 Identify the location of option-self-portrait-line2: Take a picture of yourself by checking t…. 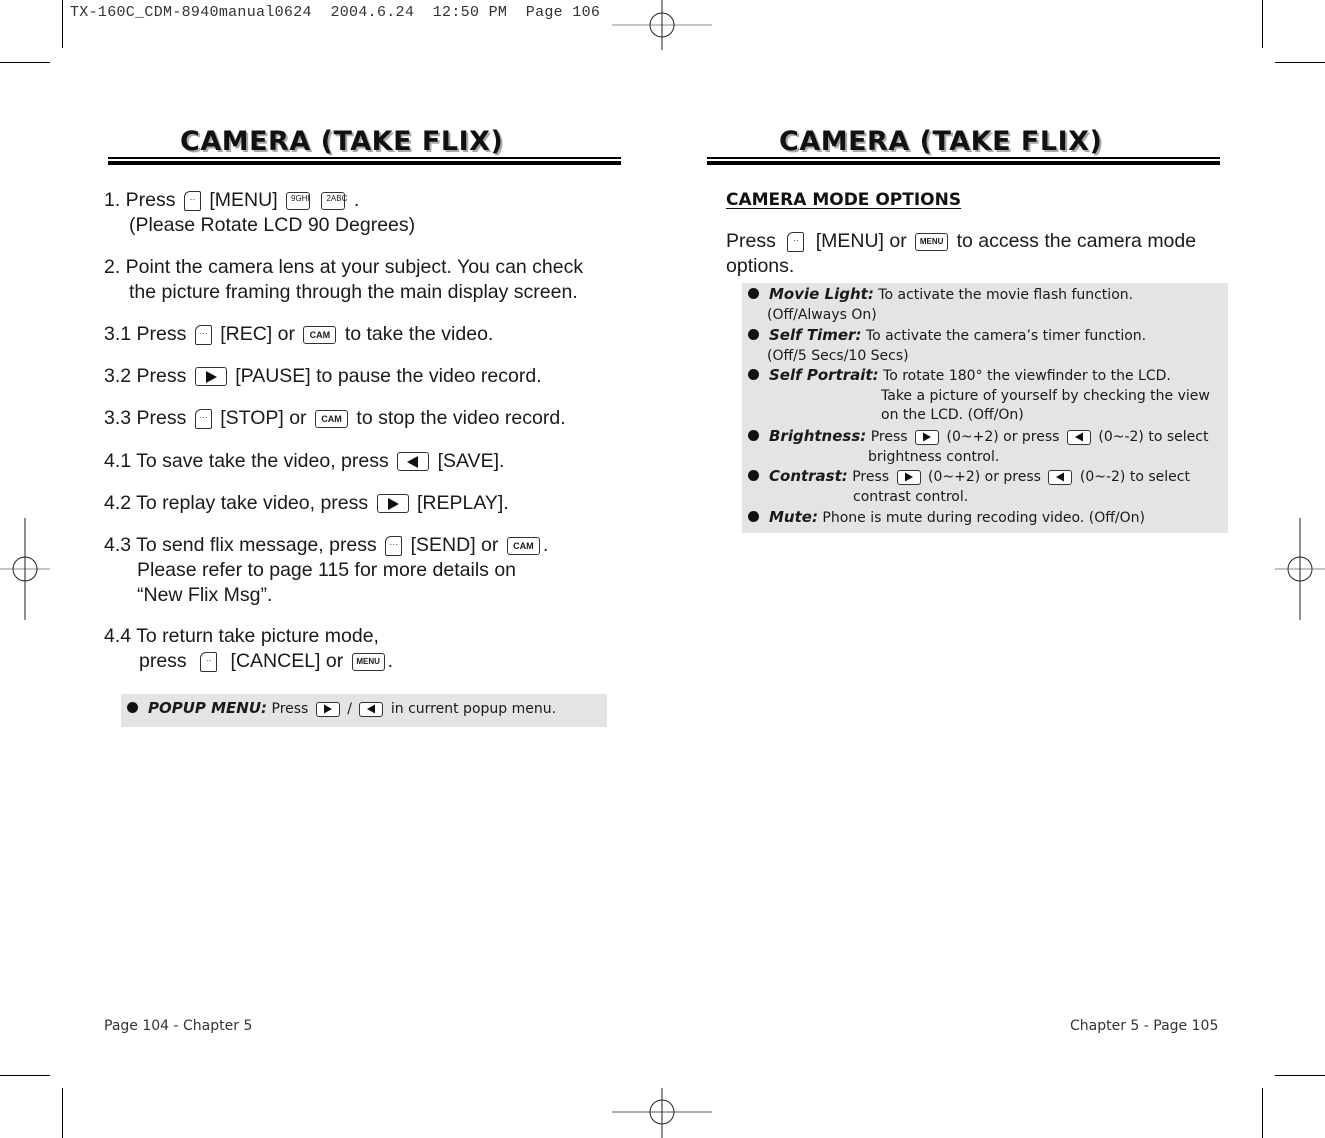
(1045, 396).